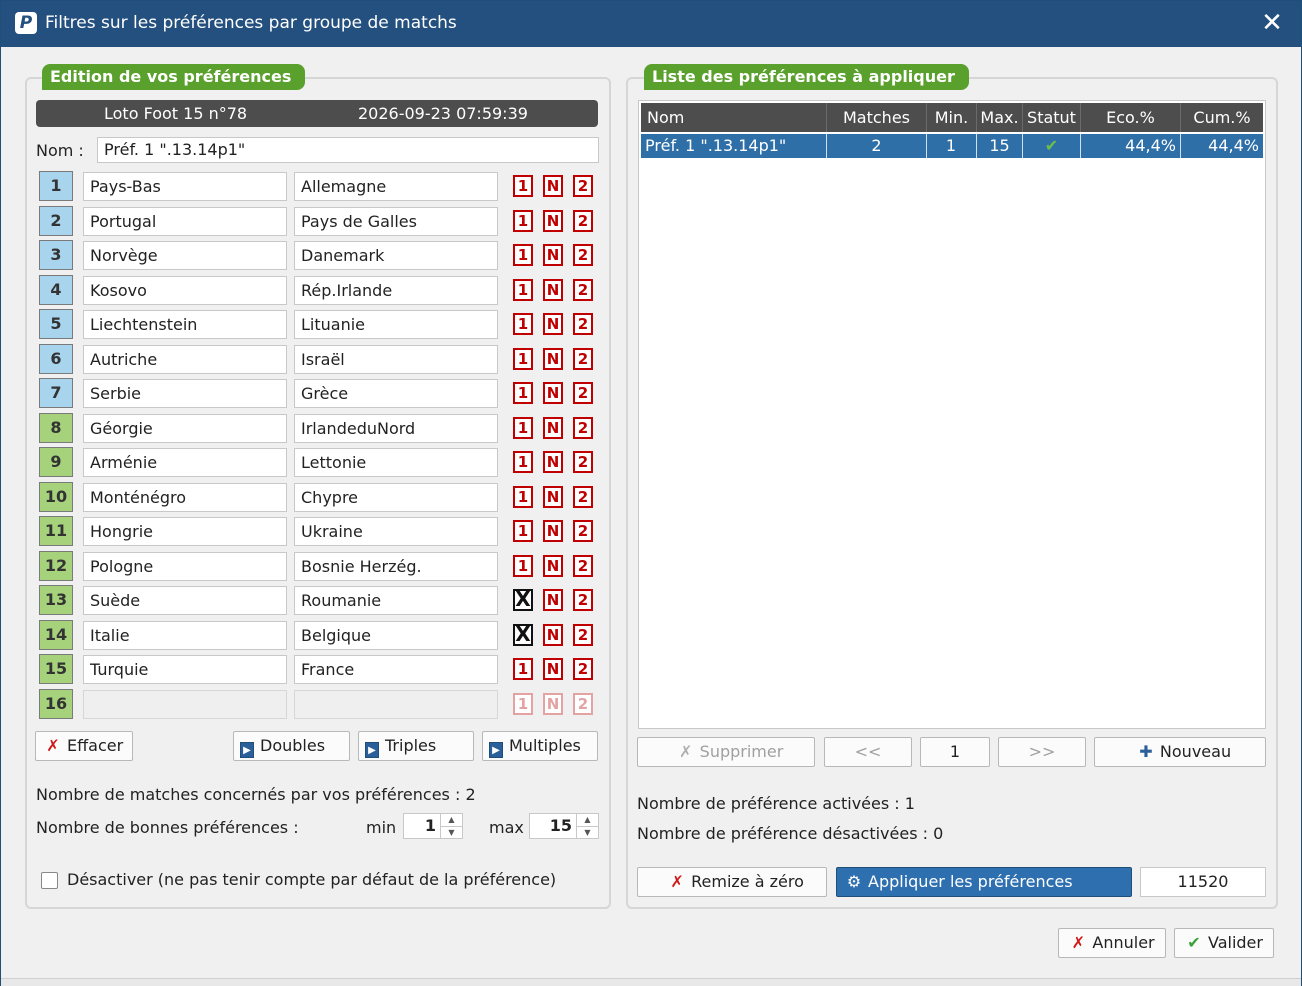  I want to click on nouveau-button: ✚ Nouveau, so click(1180, 752).